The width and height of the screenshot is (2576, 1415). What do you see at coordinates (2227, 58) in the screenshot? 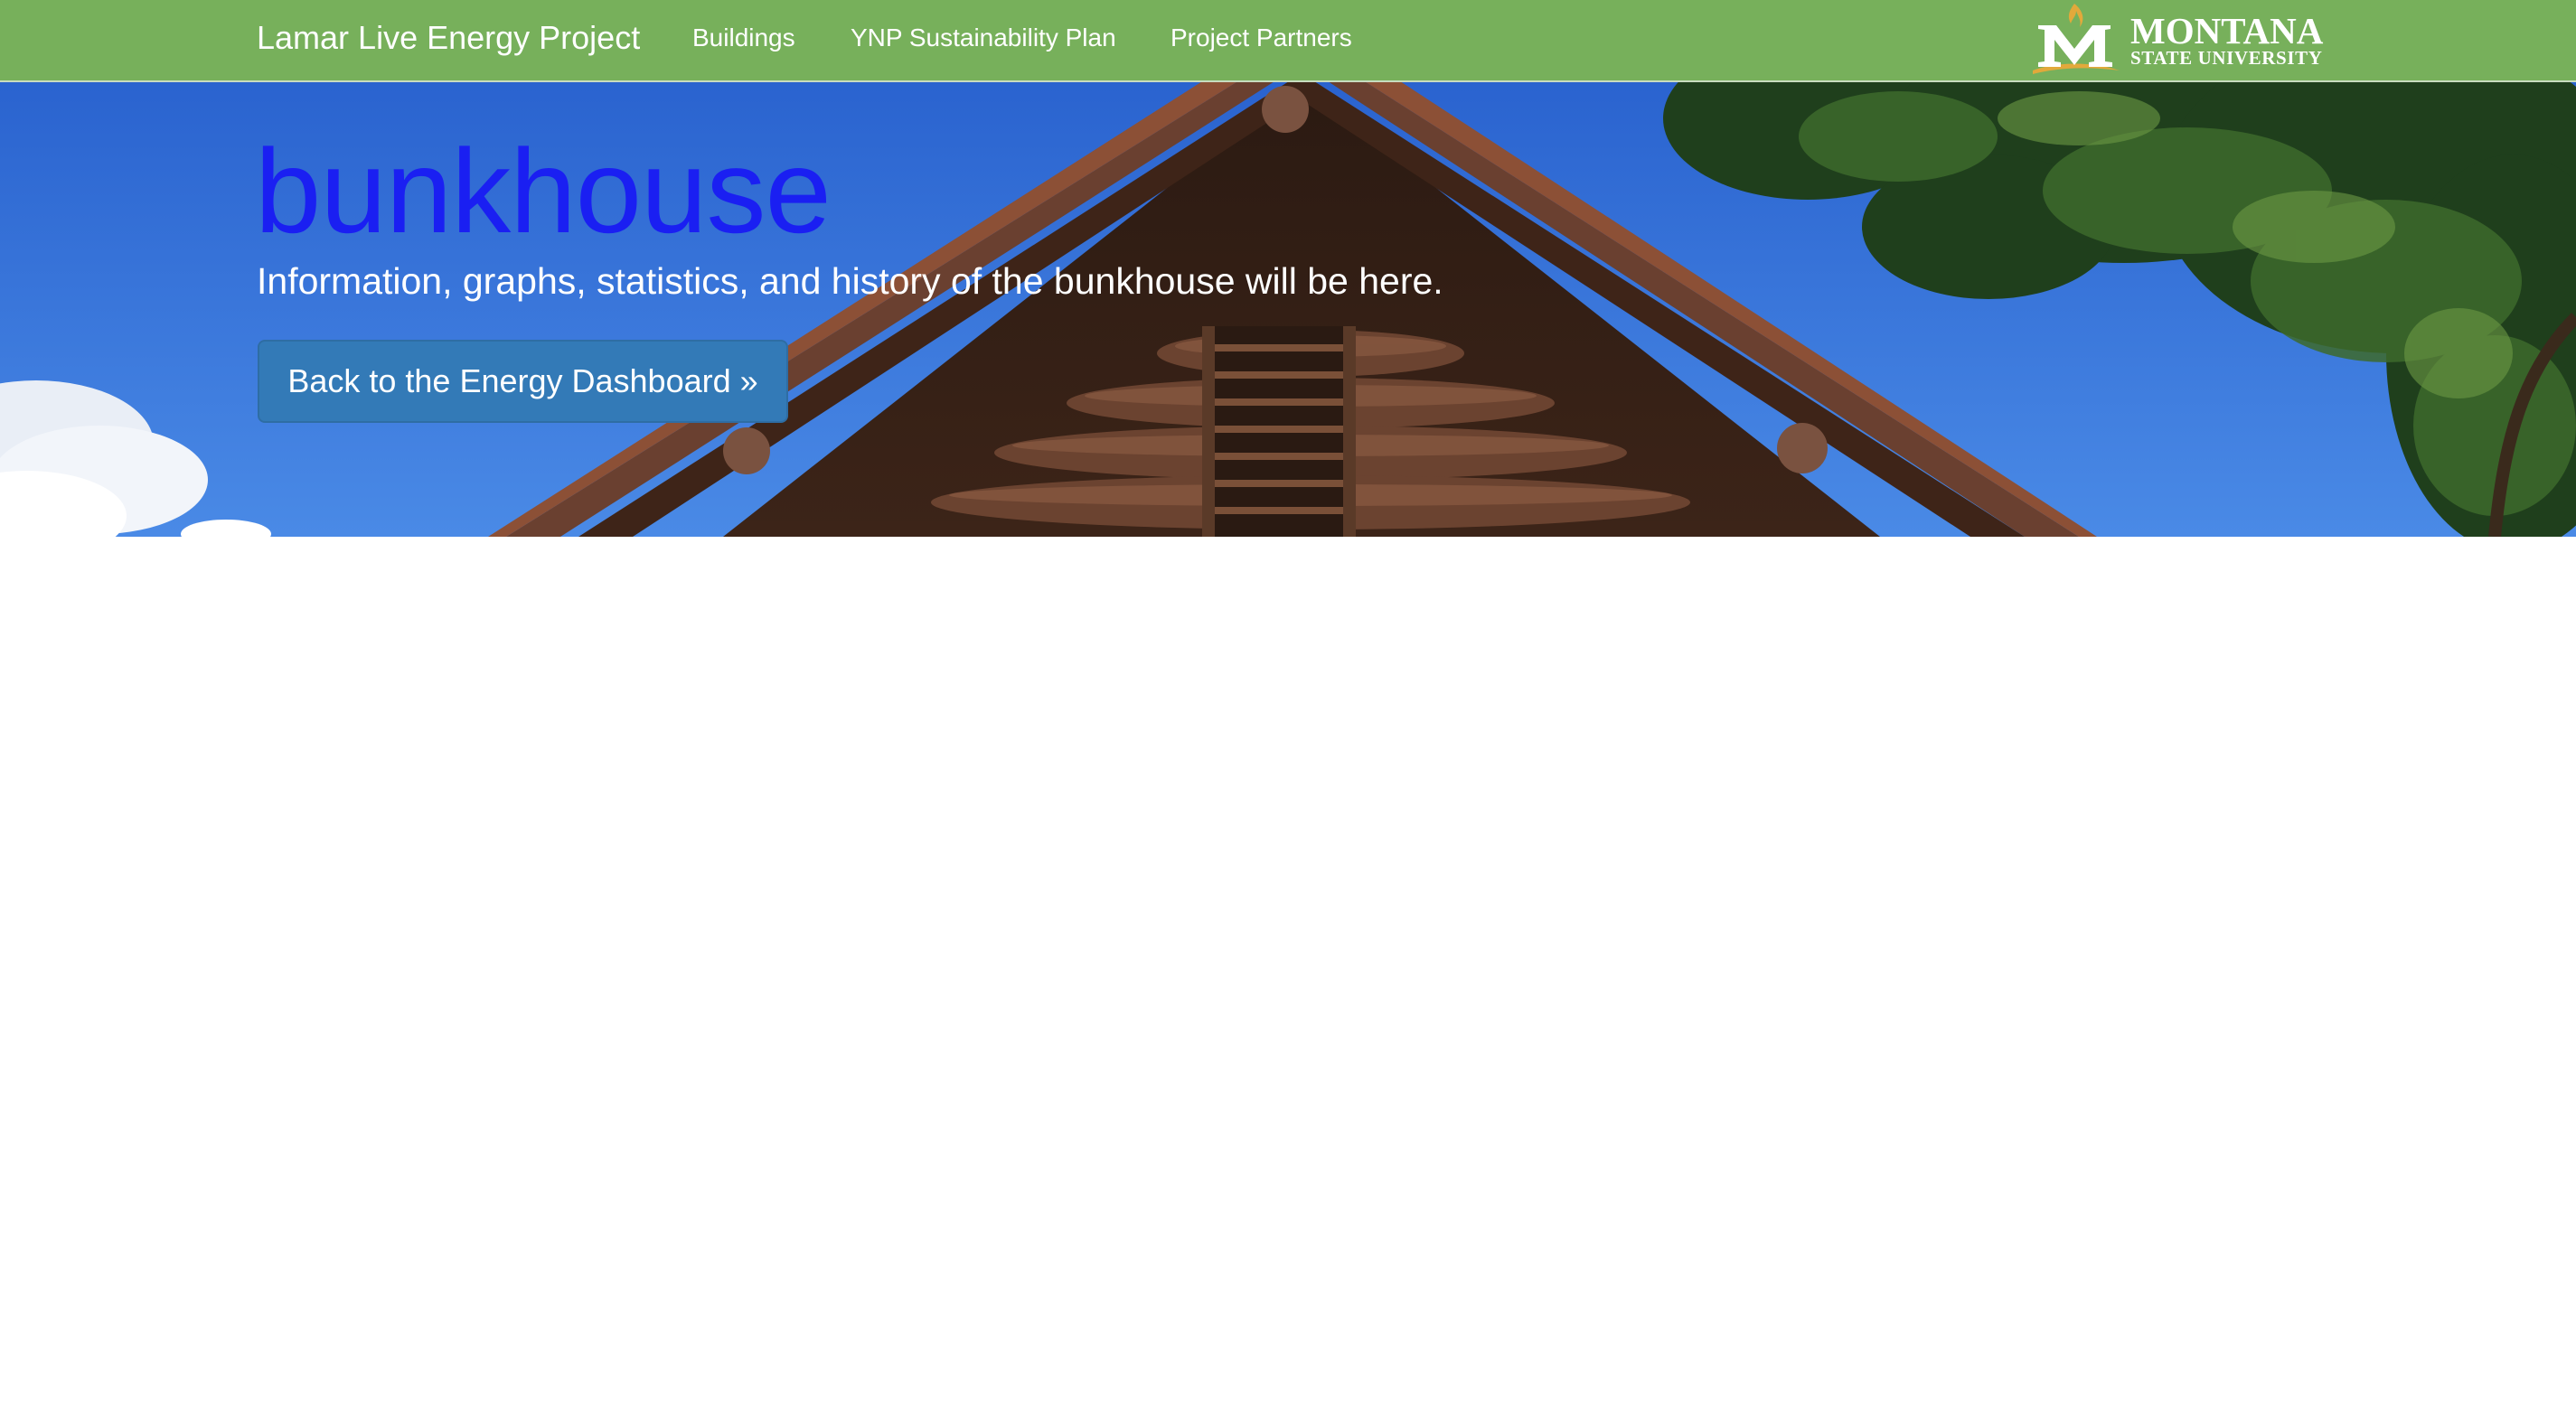
I see `logo-text-state-university: STATE UNIVERSITY` at bounding box center [2227, 58].